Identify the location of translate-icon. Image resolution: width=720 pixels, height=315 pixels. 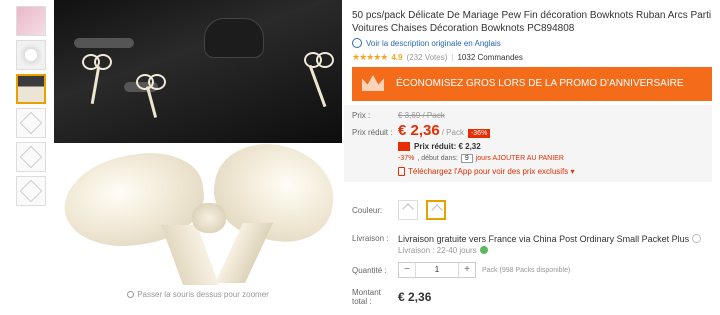
(357, 43).